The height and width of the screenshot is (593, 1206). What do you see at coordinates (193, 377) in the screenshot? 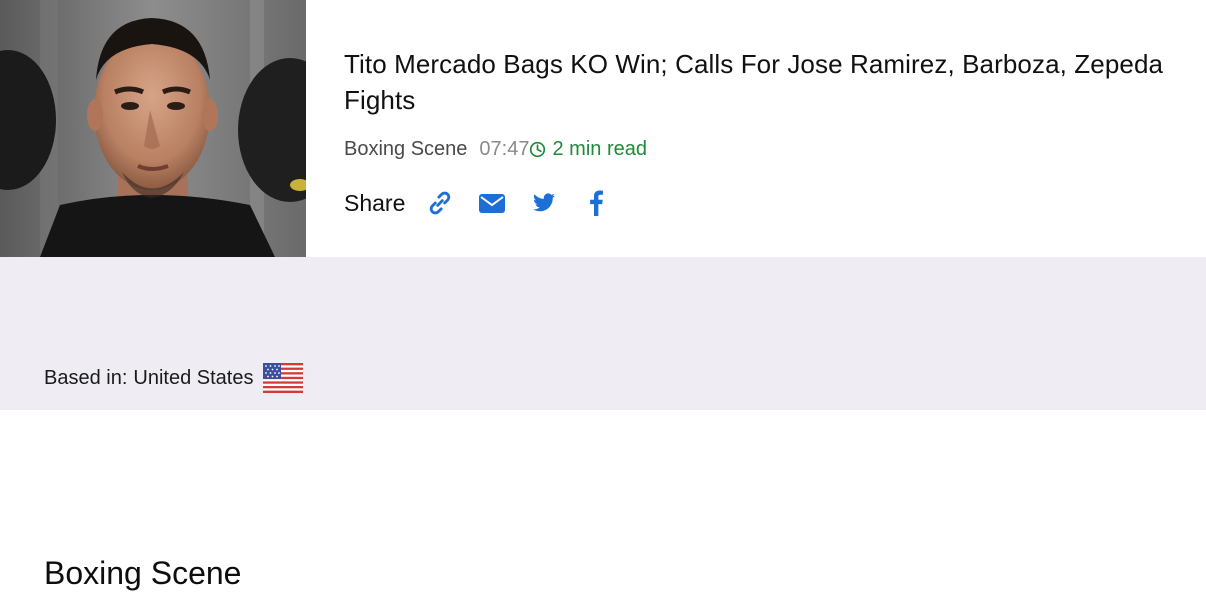
I see `country-name: United States` at bounding box center [193, 377].